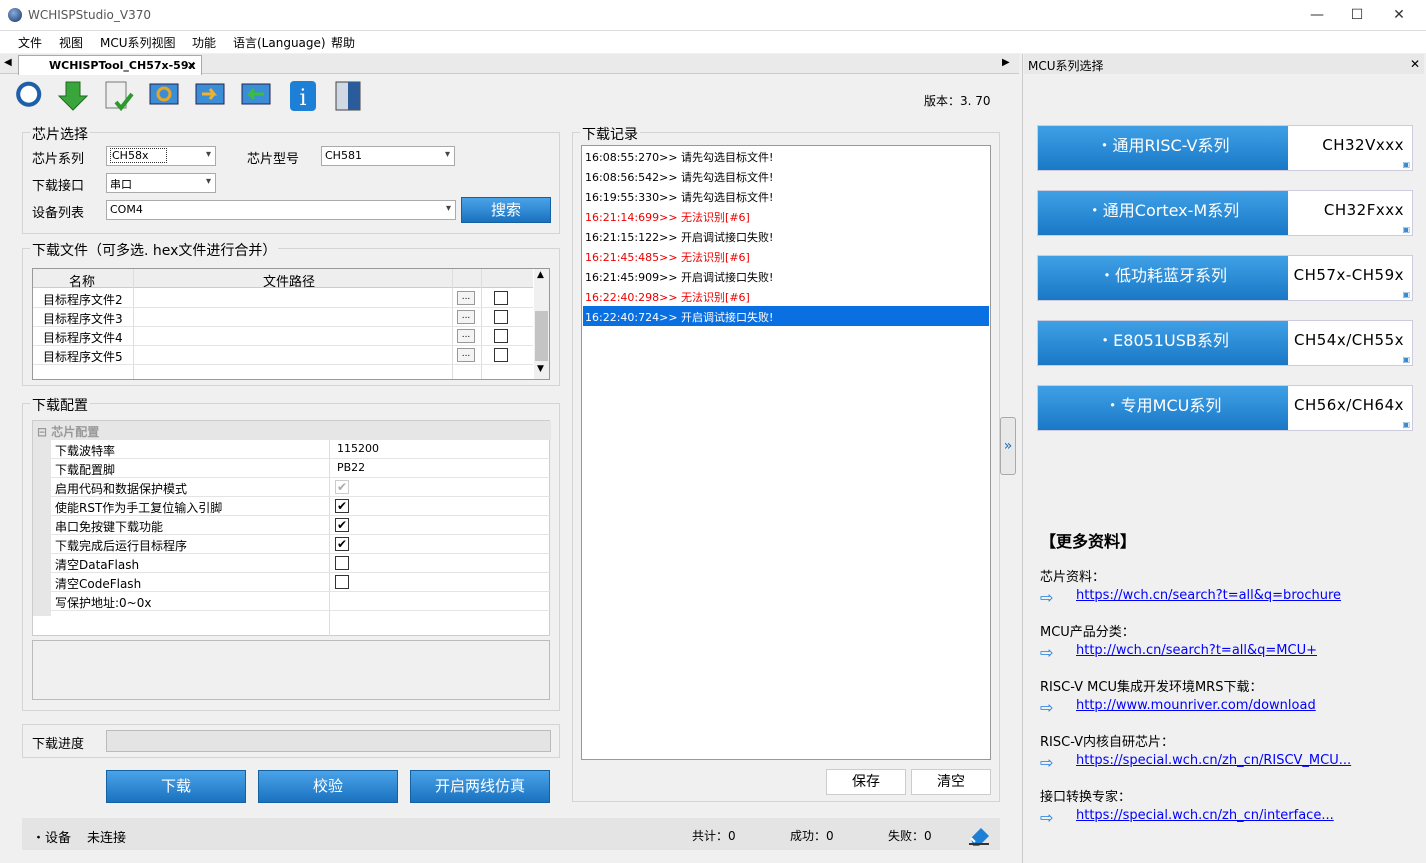  Describe the element at coordinates (301, 601) in the screenshot. I see `config-row: 写保护地址:0~0x` at that location.